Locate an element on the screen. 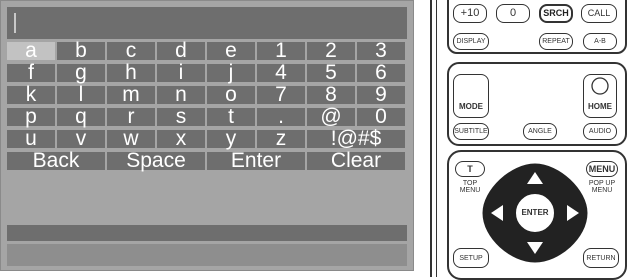  key-0-3: d is located at coordinates (181, 50).